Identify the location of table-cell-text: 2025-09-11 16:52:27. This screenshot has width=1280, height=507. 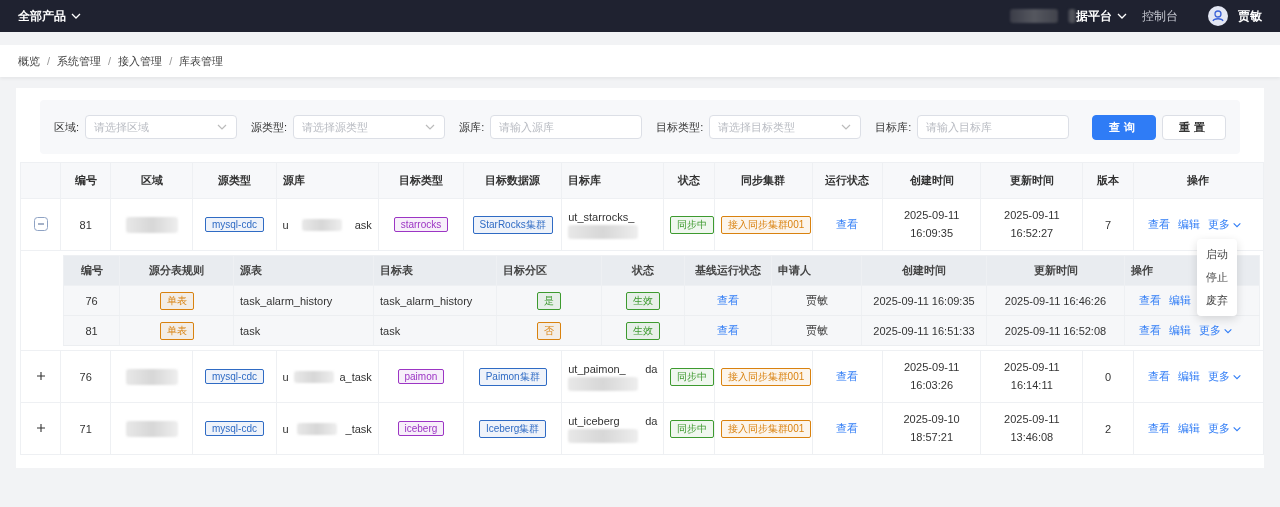
(1032, 224).